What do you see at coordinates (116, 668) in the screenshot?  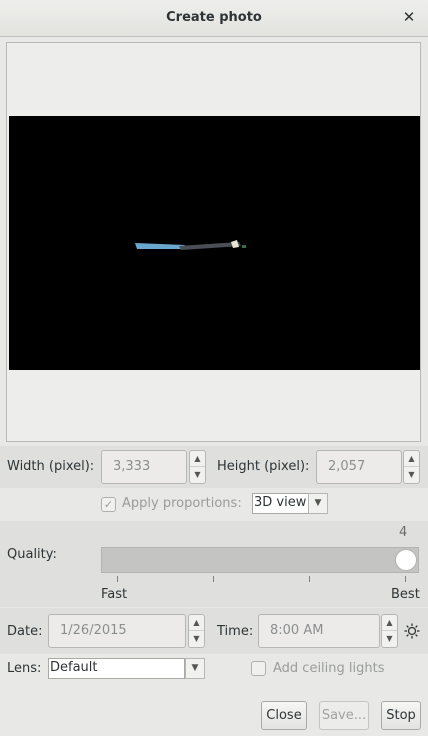 I see `lens-select: Default` at bounding box center [116, 668].